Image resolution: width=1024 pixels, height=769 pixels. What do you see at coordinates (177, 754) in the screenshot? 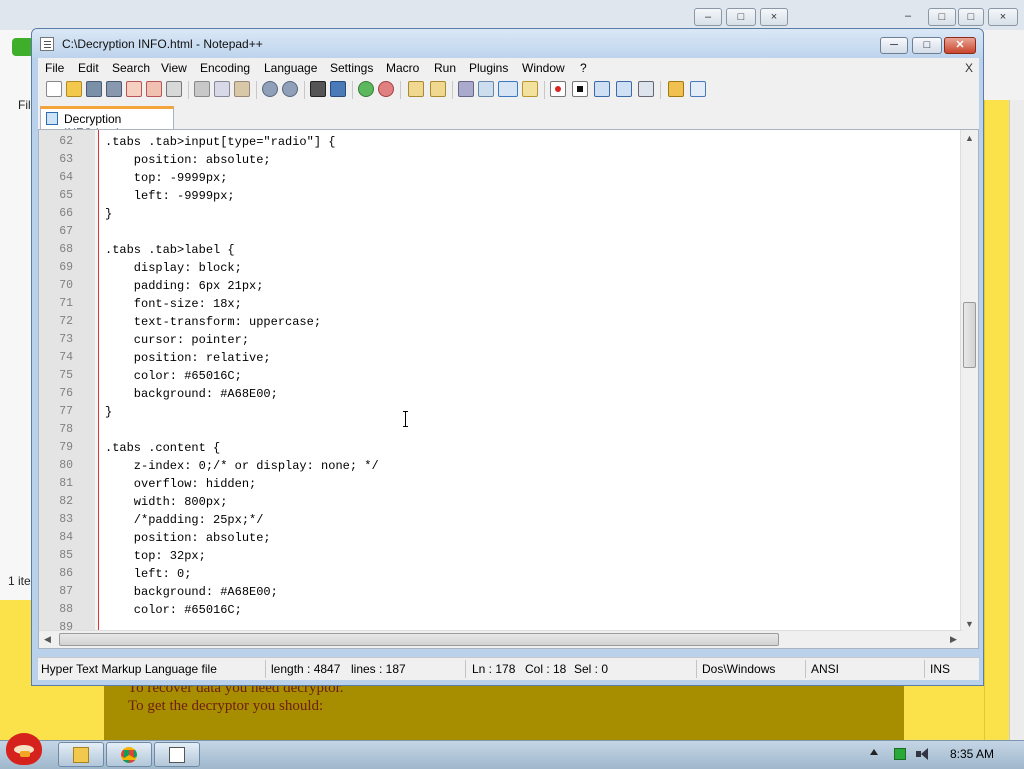
I see `taskbar-notepad-button` at bounding box center [177, 754].